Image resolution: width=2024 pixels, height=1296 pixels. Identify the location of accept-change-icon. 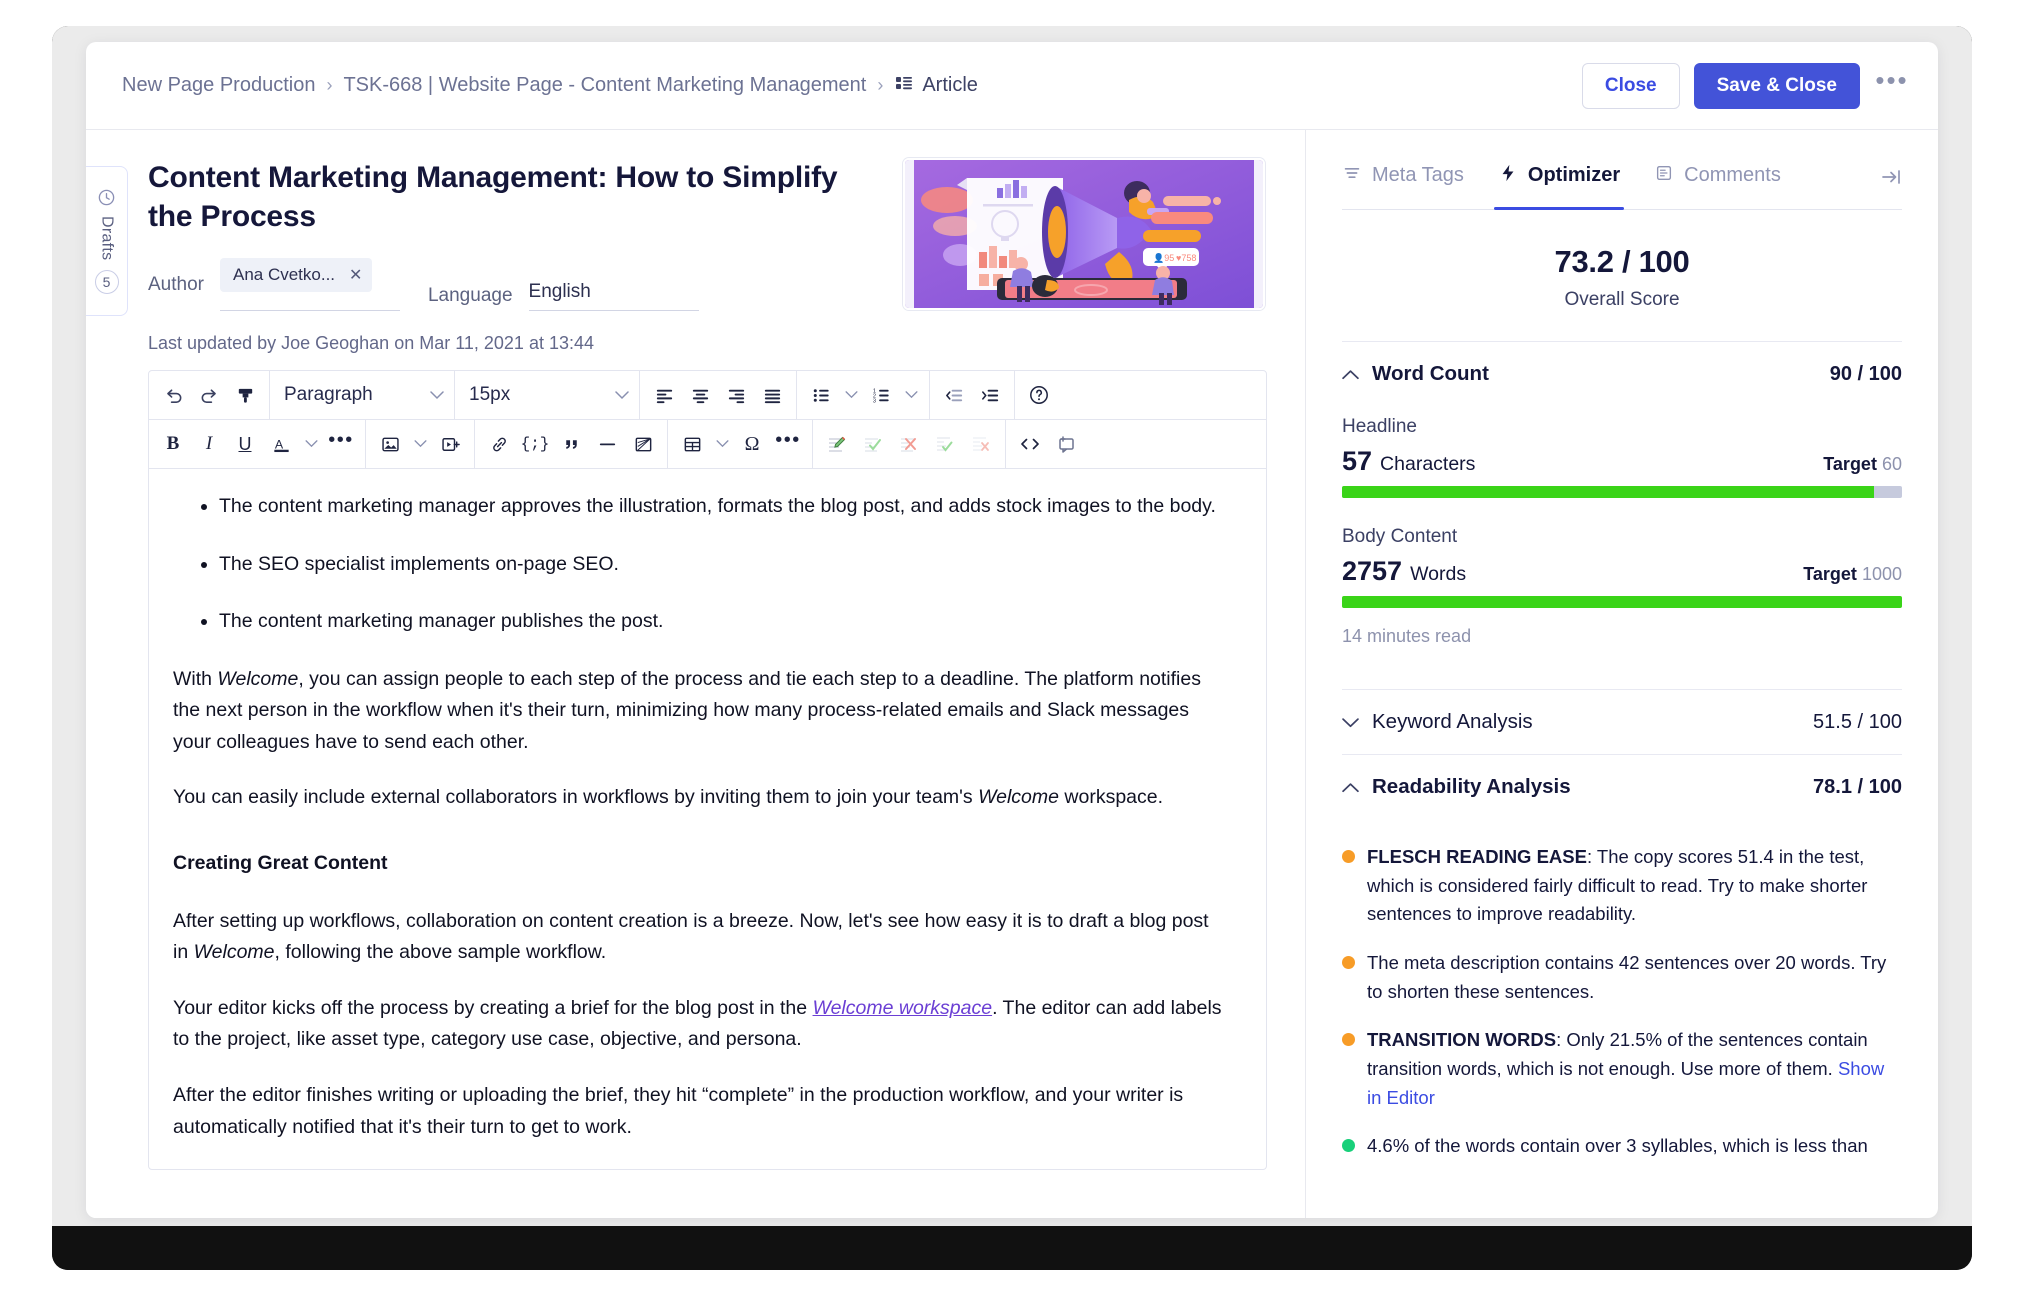
(873, 444).